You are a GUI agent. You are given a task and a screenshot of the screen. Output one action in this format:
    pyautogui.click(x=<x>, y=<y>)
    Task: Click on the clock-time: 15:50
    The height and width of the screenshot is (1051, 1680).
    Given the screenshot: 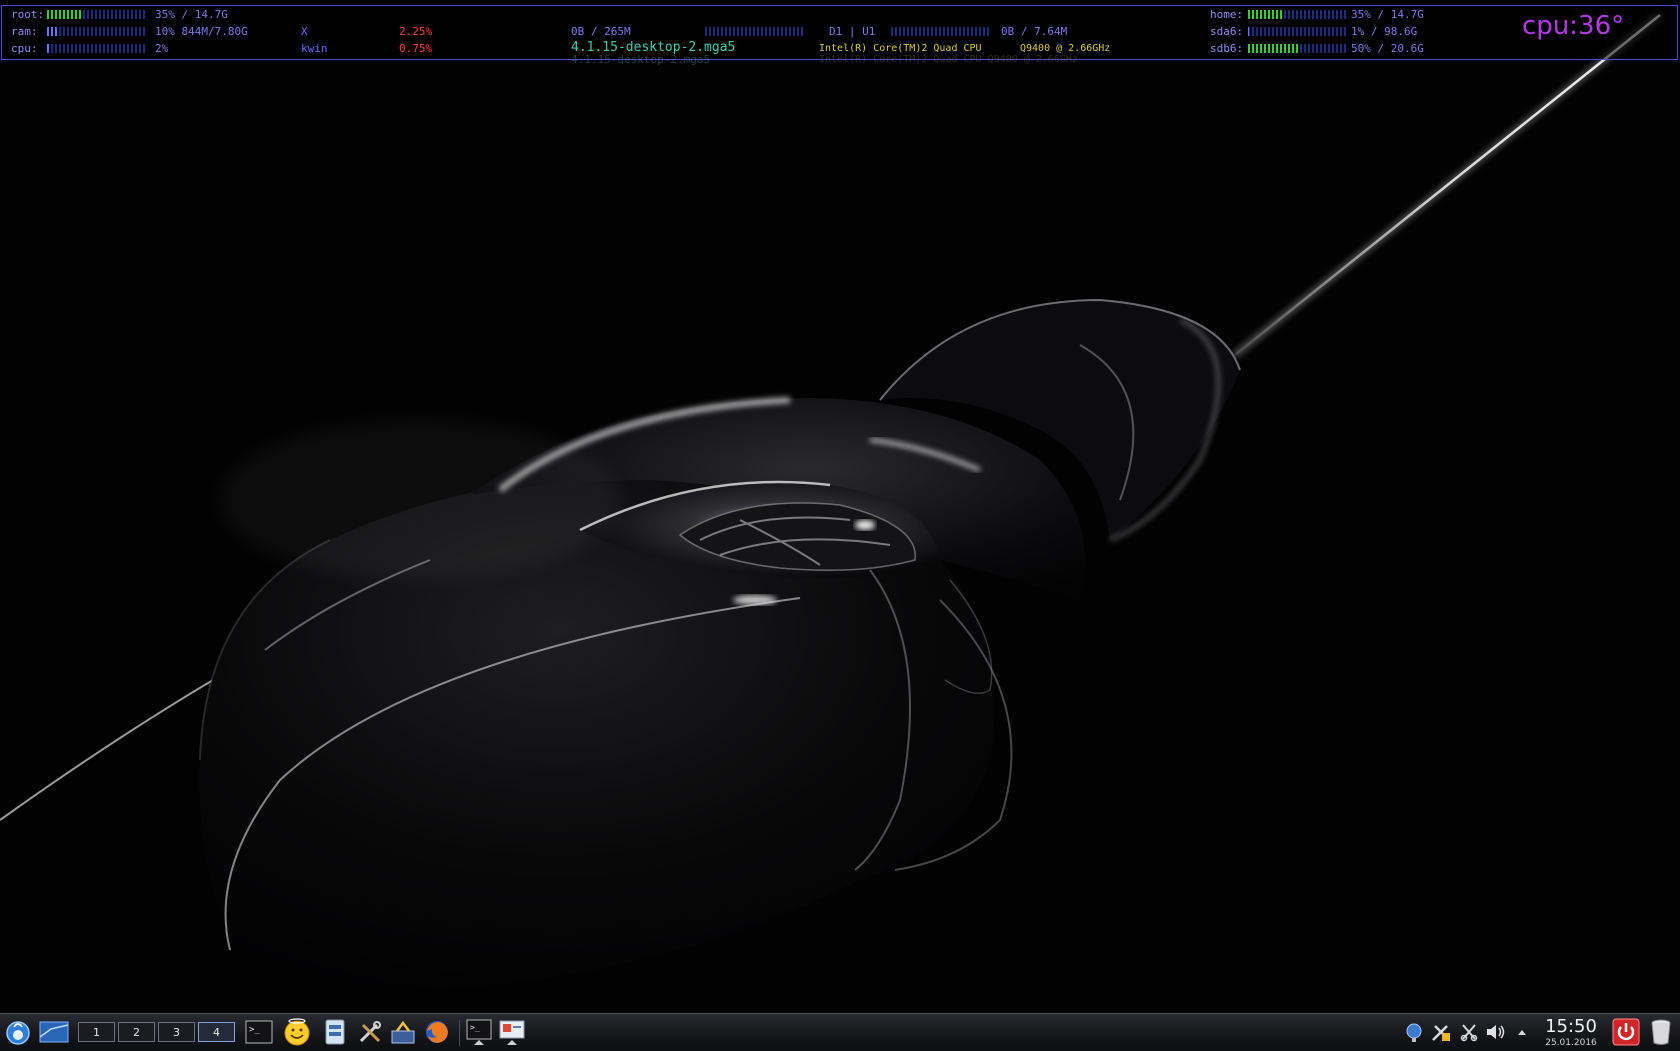 What is the action you would take?
    pyautogui.click(x=1571, y=1026)
    